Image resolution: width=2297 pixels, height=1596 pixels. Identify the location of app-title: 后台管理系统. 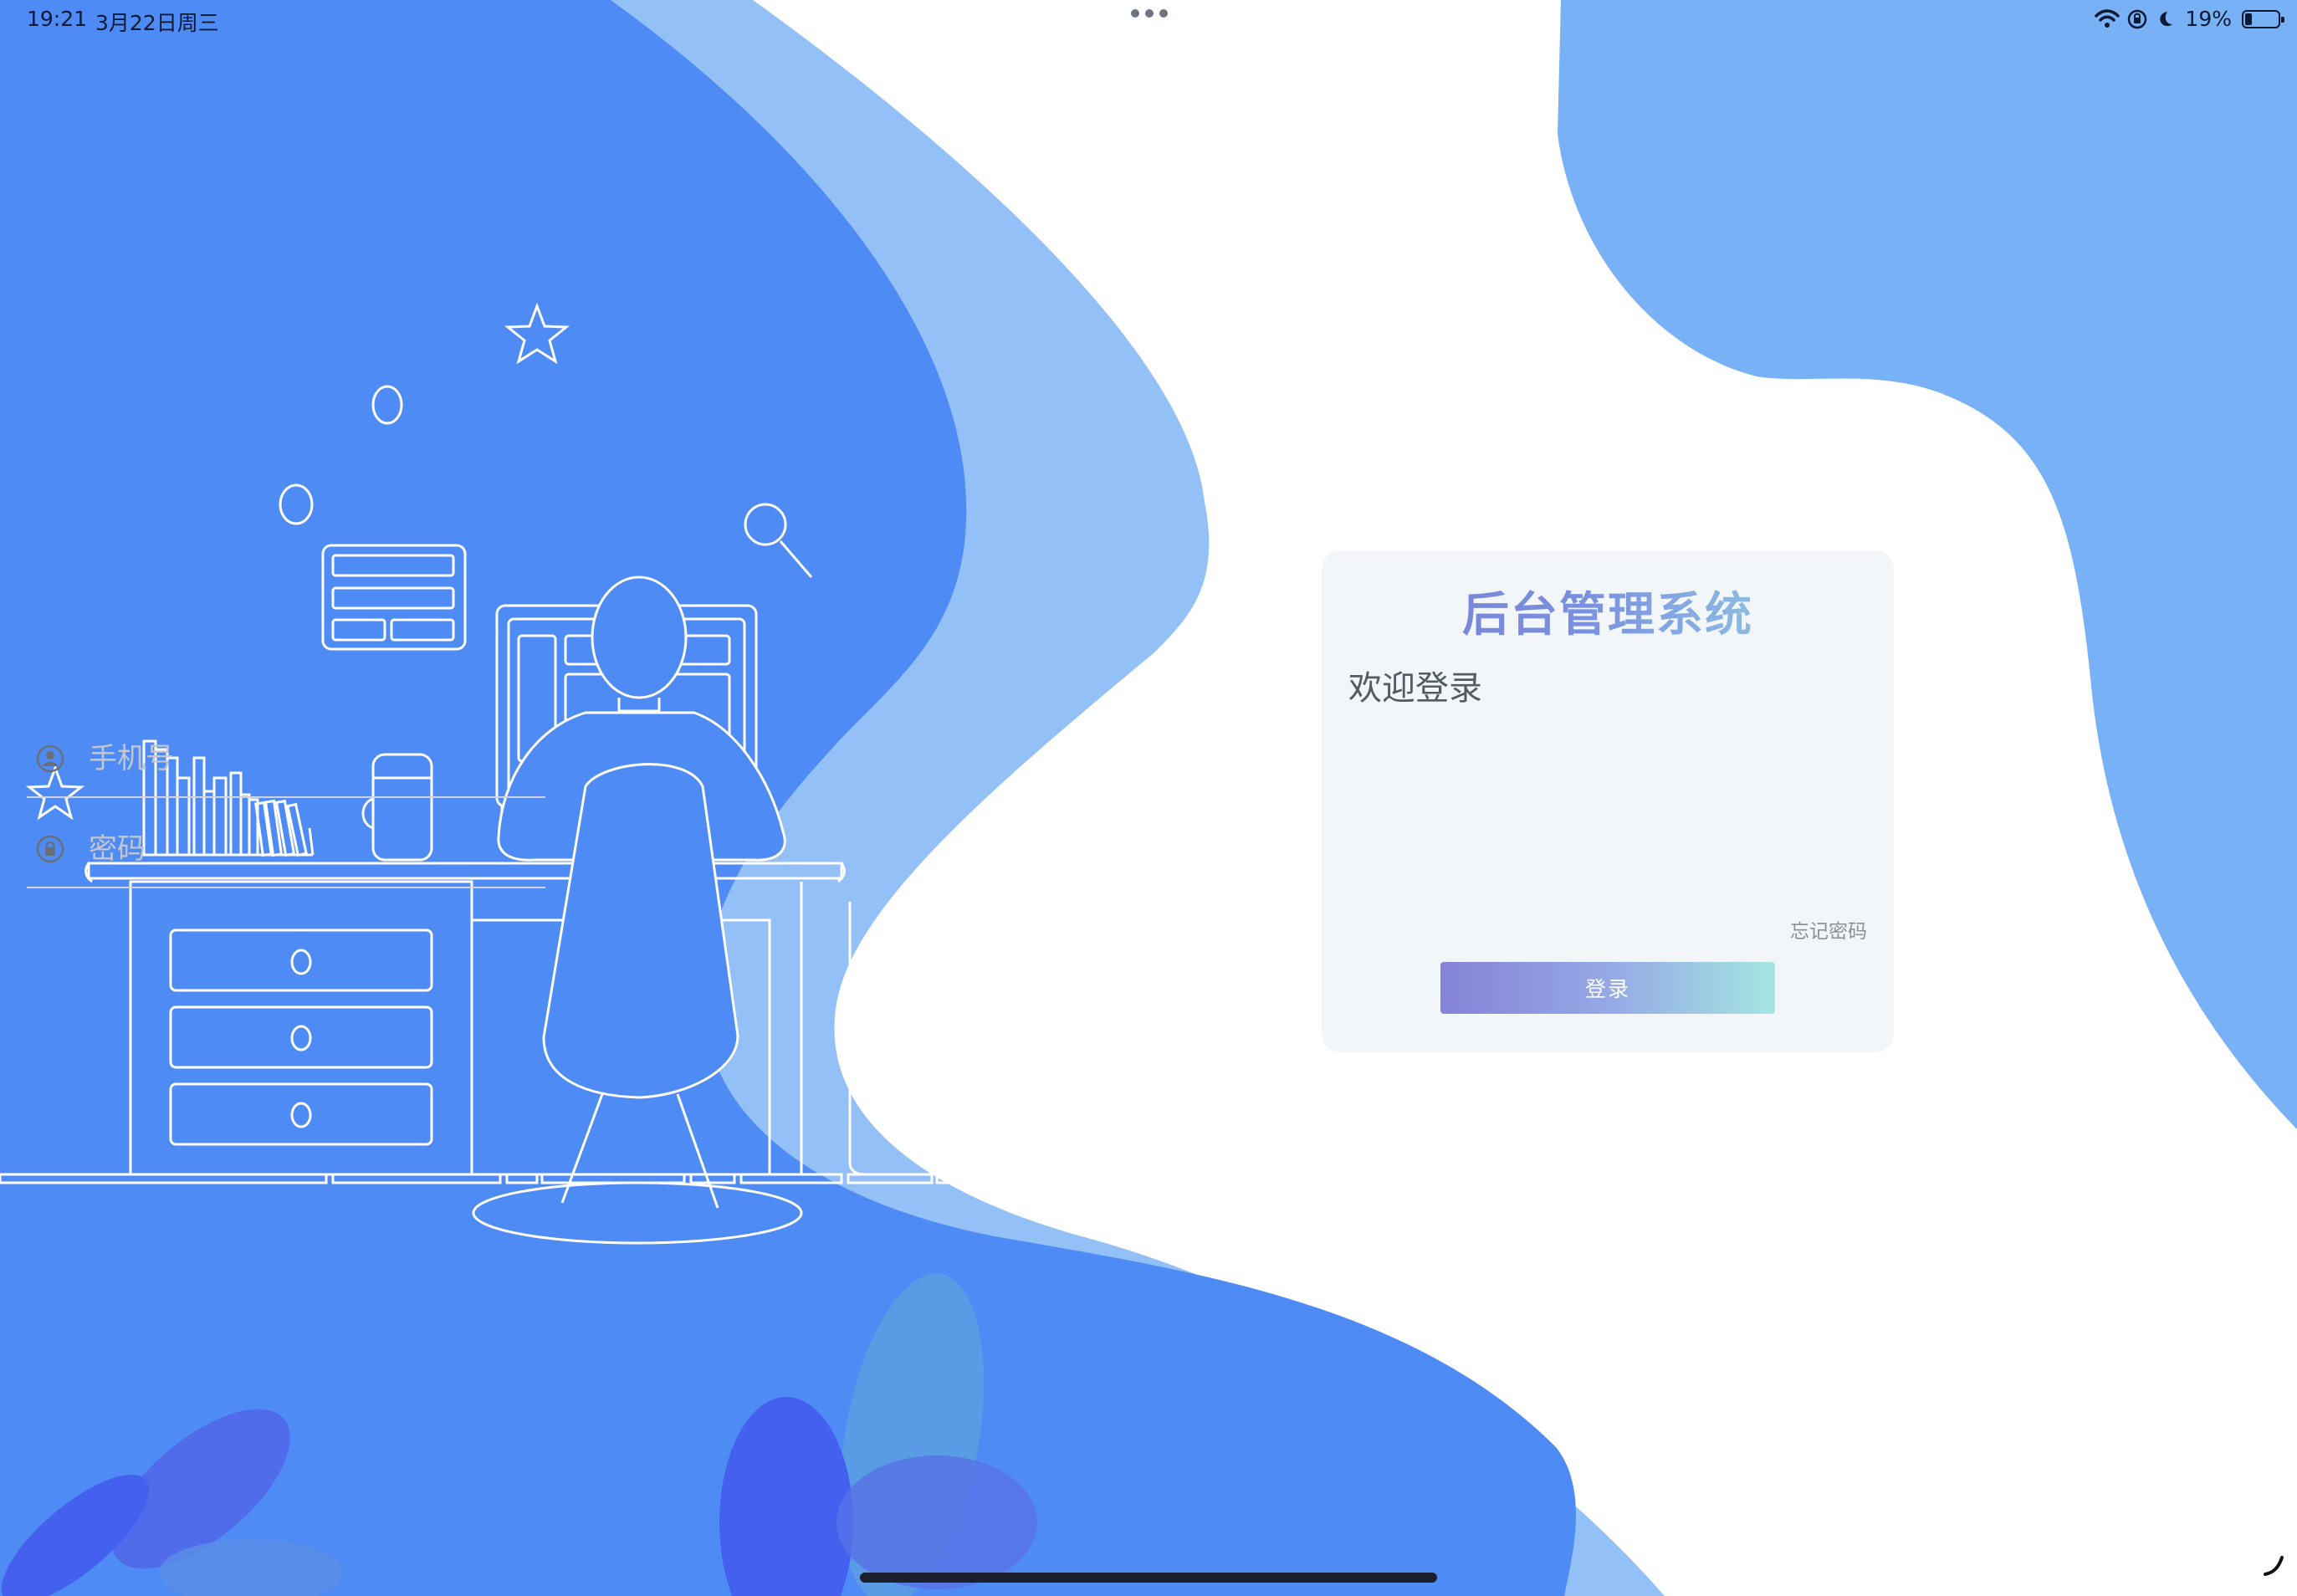
(1608, 611).